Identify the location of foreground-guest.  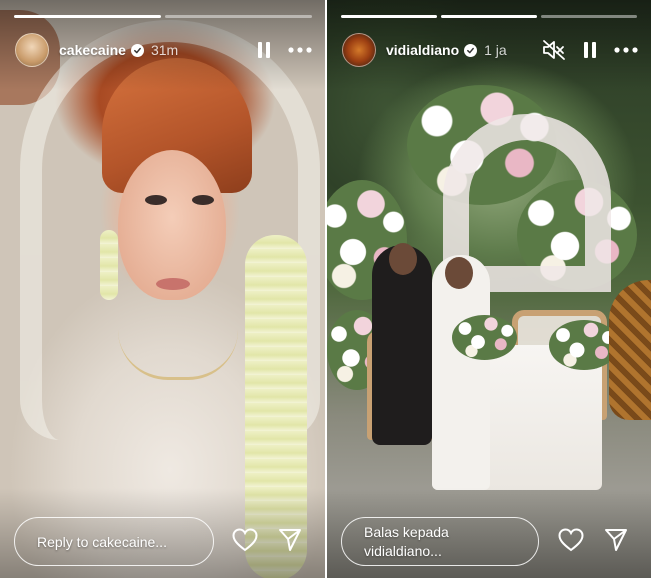
(630, 350).